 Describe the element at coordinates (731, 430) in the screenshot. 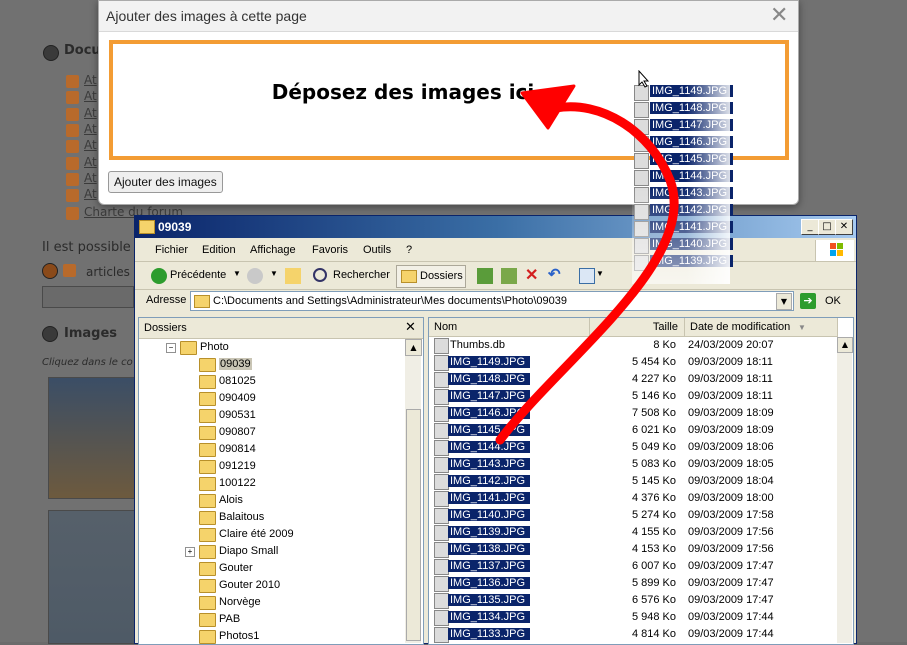

I see `file-date: 09/03/2009 18:09` at that location.